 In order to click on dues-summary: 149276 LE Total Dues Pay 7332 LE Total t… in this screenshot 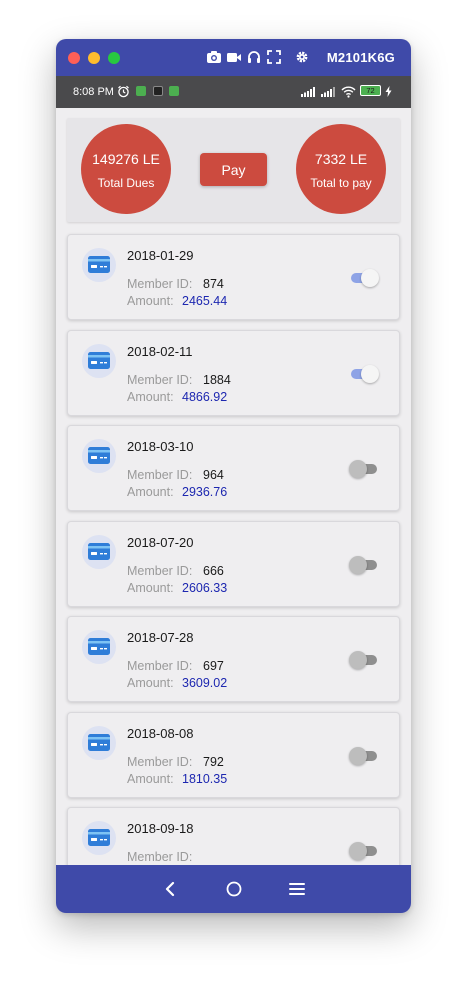, I will do `click(233, 170)`.